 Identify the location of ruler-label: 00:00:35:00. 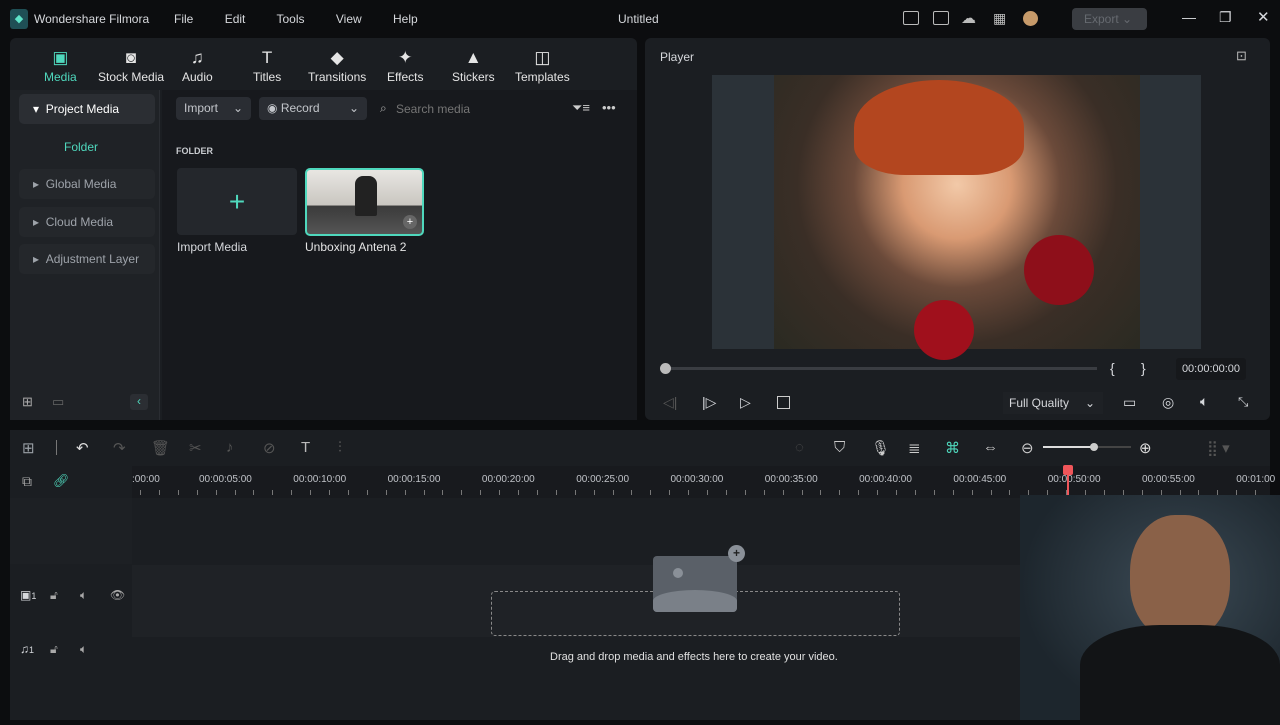
(791, 479).